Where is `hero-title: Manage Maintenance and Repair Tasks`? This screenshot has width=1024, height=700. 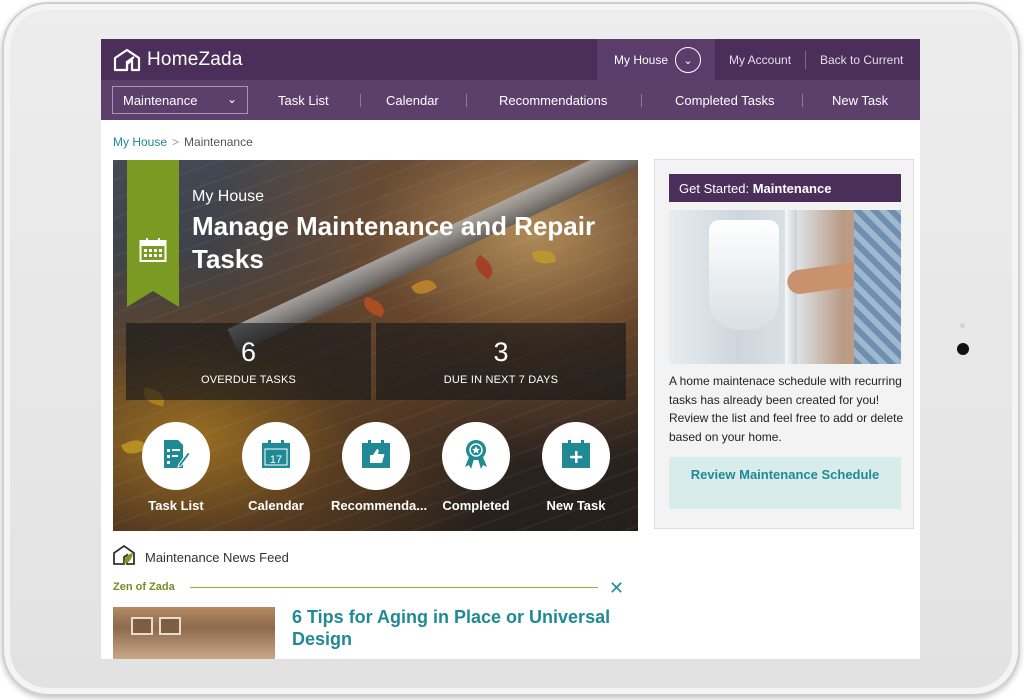 hero-title: Manage Maintenance and Repair Tasks is located at coordinates (394, 242).